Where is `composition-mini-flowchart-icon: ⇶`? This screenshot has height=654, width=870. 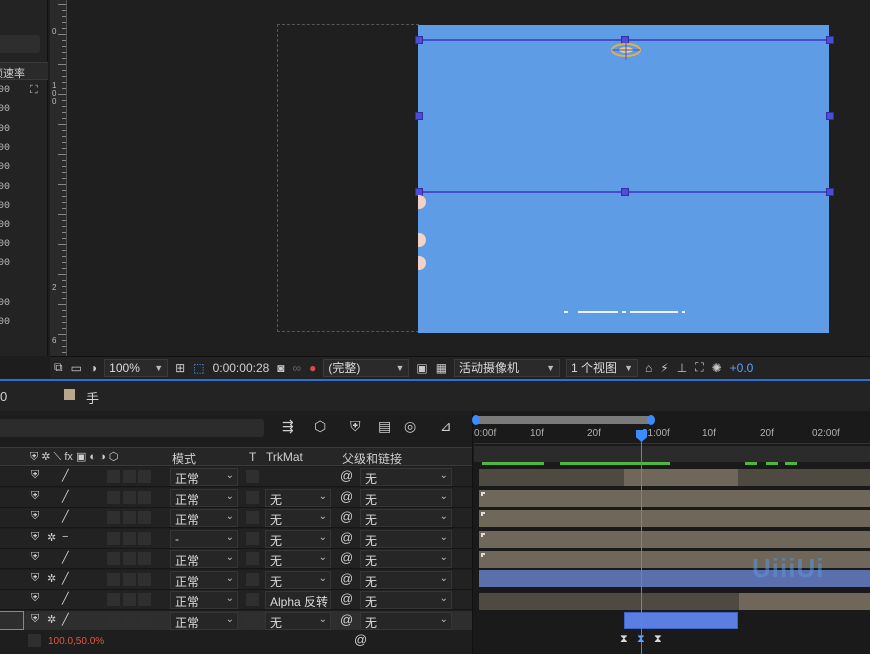
composition-mini-flowchart-icon: ⇶ is located at coordinates (288, 426).